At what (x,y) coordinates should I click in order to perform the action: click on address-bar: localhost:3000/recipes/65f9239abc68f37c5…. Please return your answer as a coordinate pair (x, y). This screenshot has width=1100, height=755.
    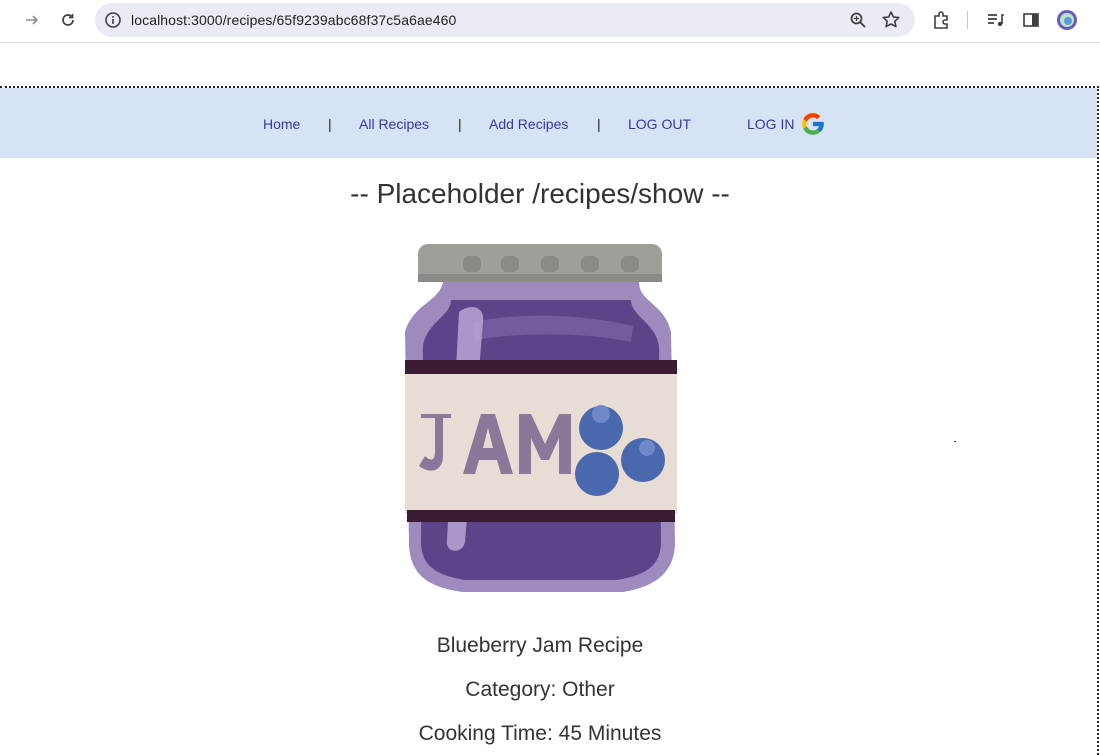
    Looking at the image, I should click on (505, 20).